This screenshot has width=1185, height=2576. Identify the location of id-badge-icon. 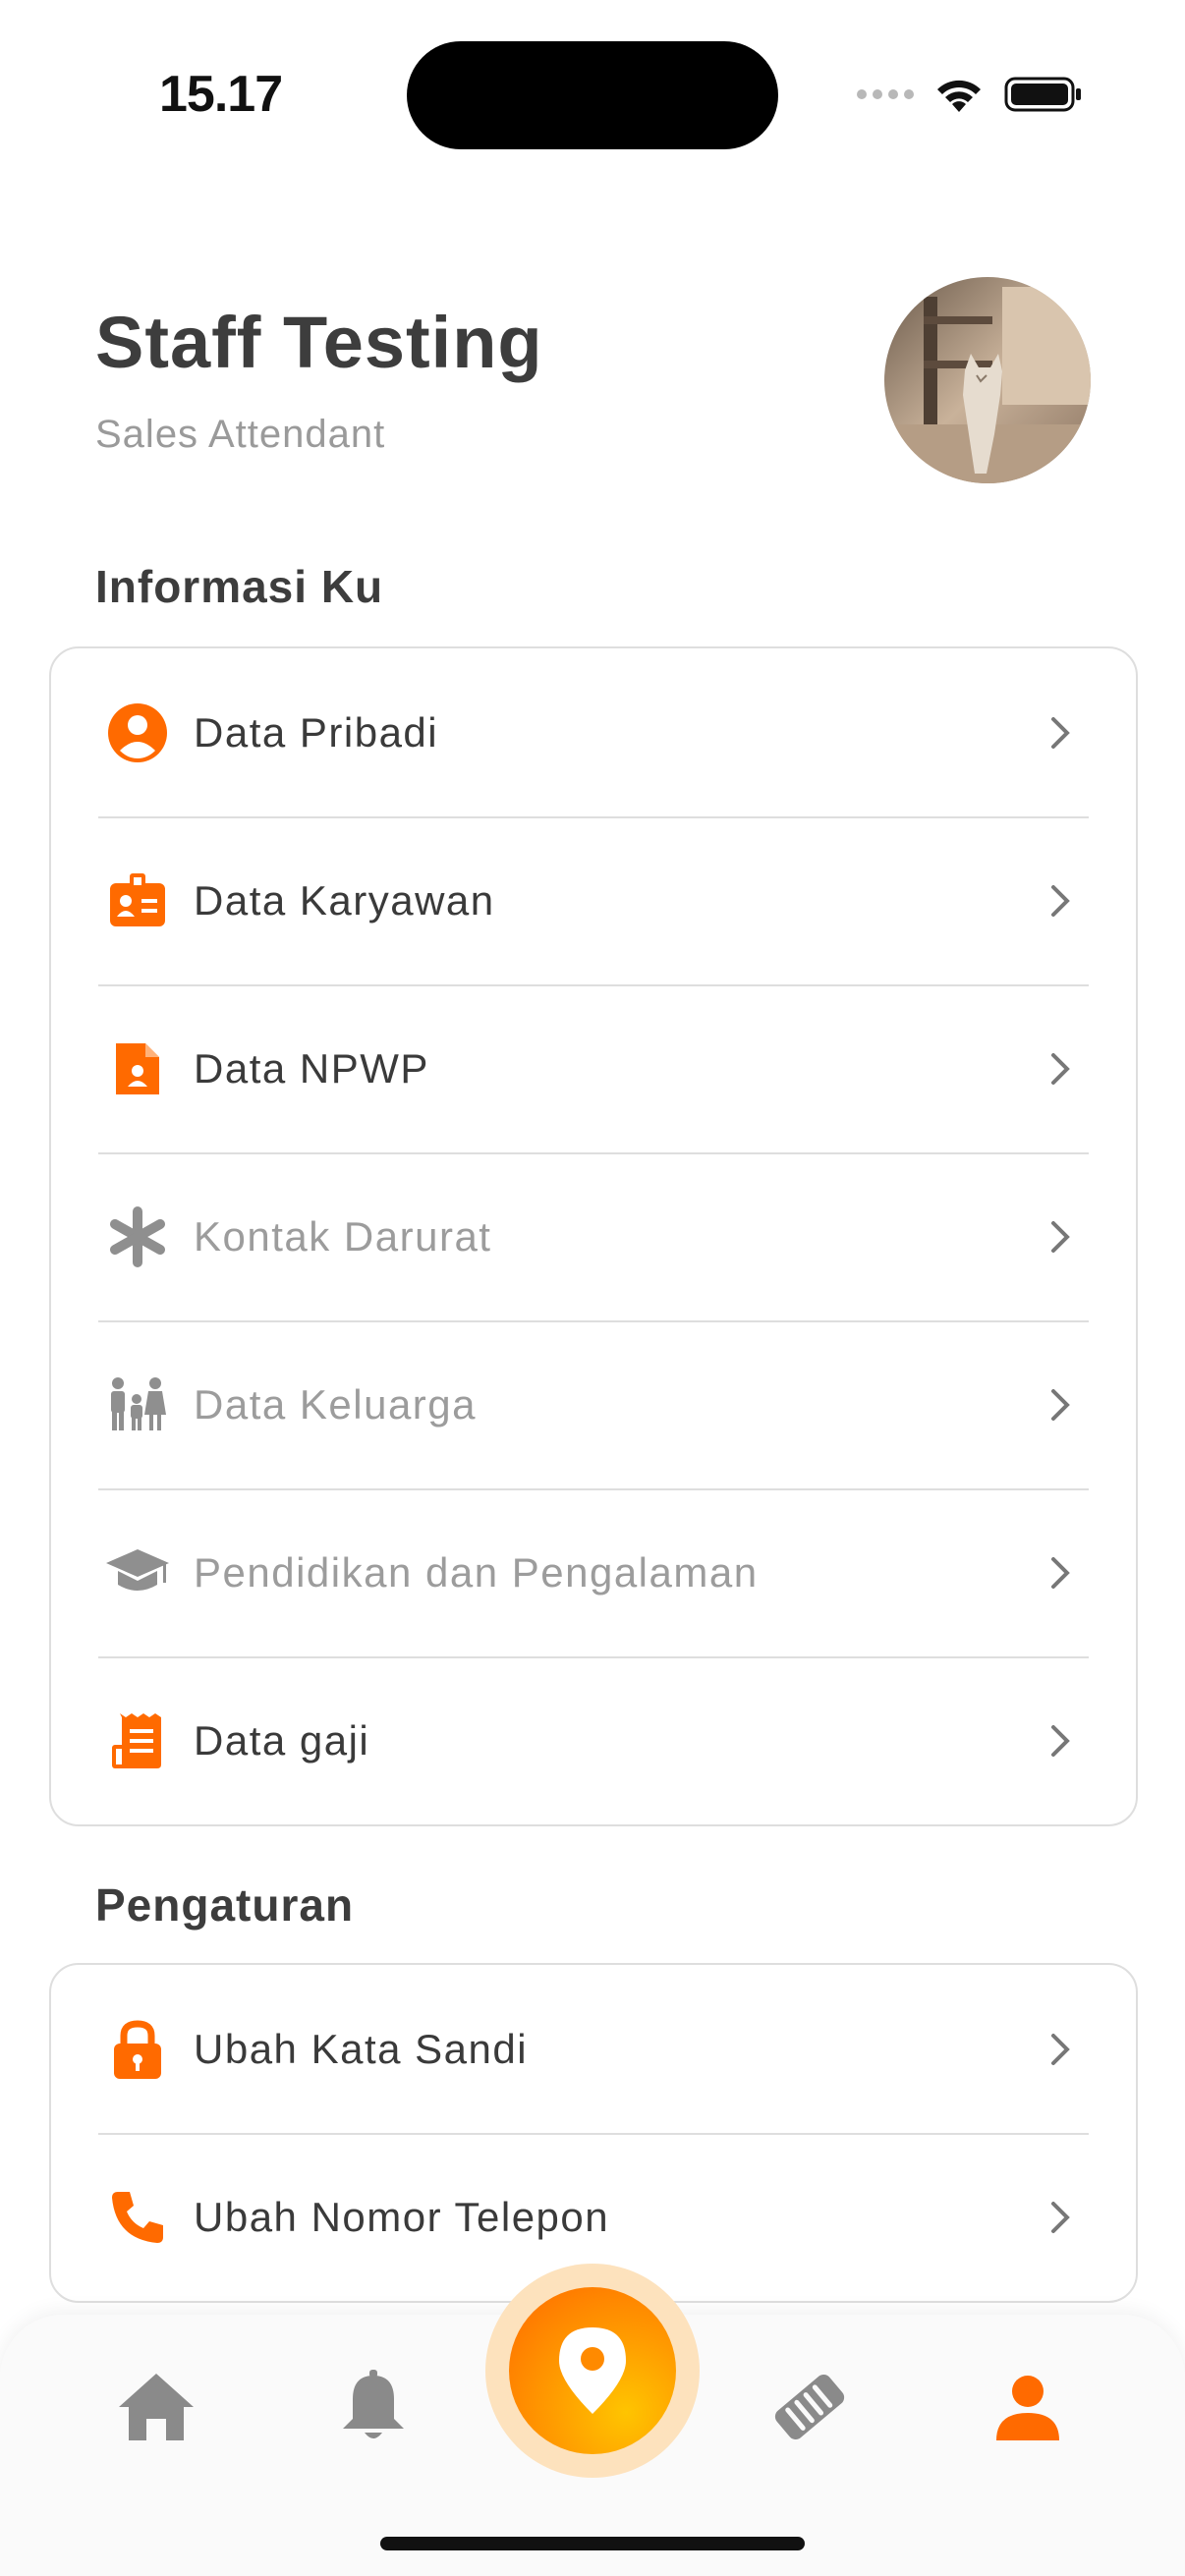
(137, 901).